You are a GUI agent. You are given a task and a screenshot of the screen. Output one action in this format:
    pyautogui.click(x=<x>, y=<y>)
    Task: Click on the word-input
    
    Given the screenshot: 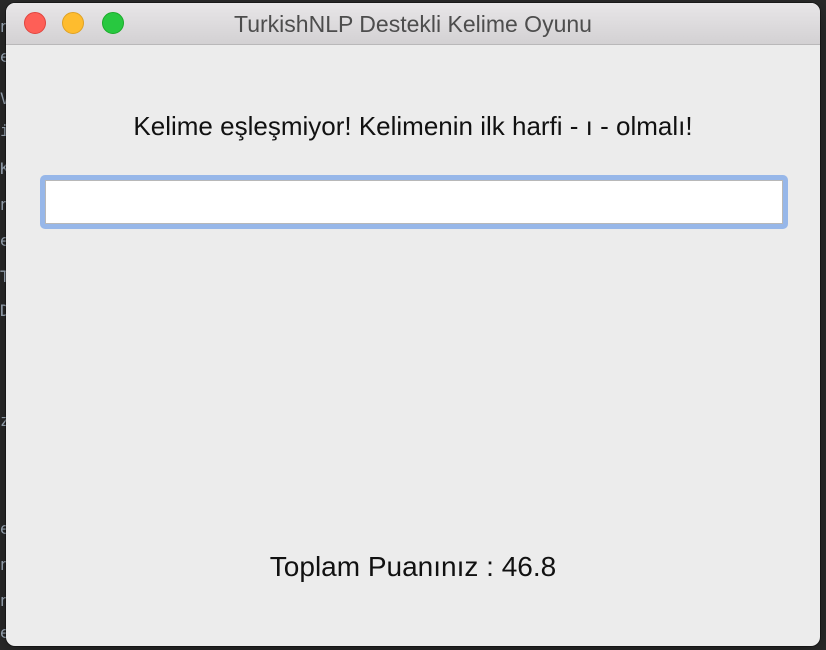 What is the action you would take?
    pyautogui.click(x=414, y=202)
    